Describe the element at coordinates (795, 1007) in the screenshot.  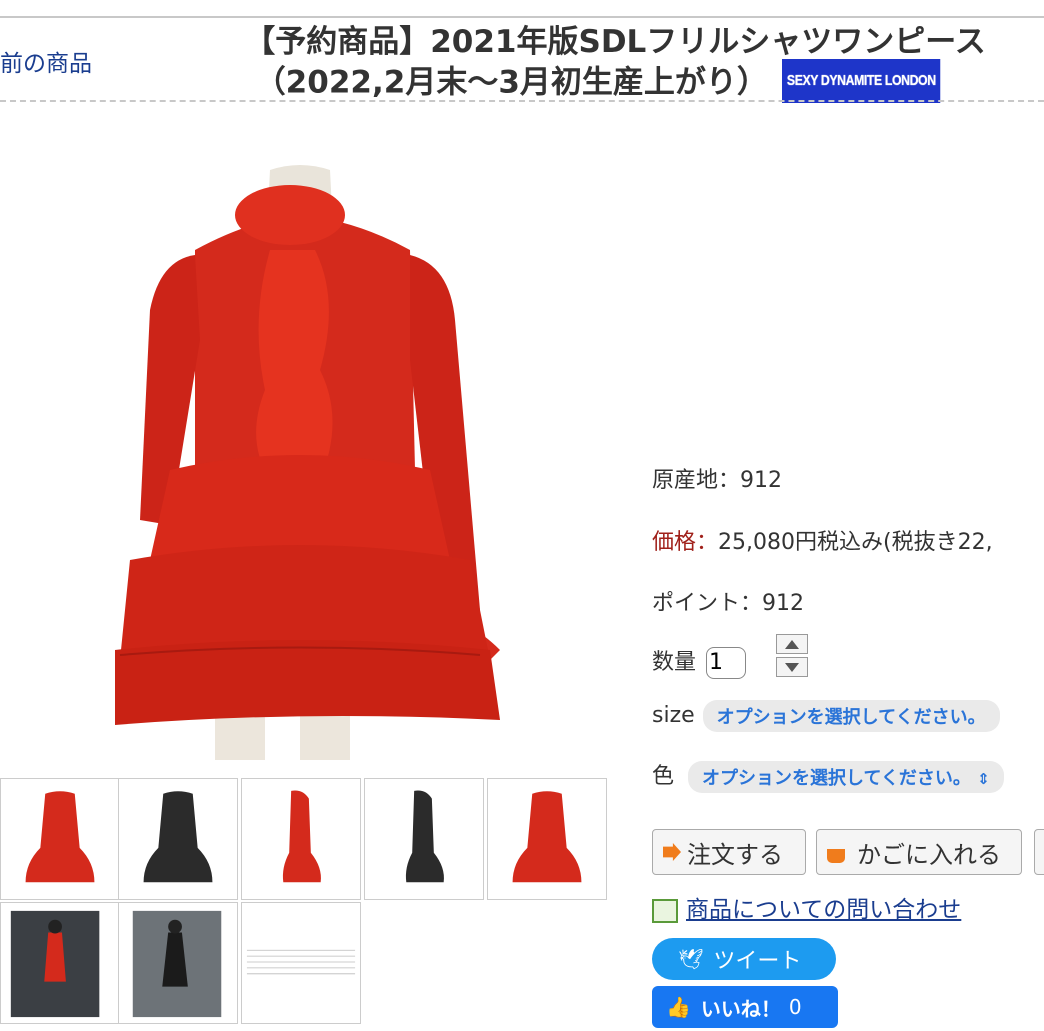
I see `like-count: 0` at that location.